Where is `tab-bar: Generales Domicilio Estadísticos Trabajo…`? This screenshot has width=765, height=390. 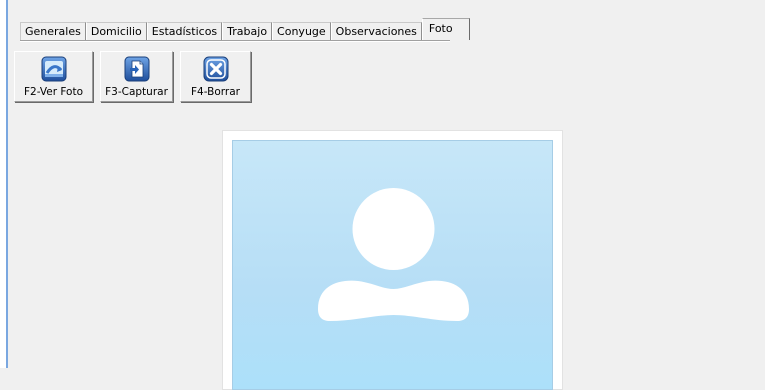 tab-bar: Generales Domicilio Estadísticos Trabajo… is located at coordinates (245, 29).